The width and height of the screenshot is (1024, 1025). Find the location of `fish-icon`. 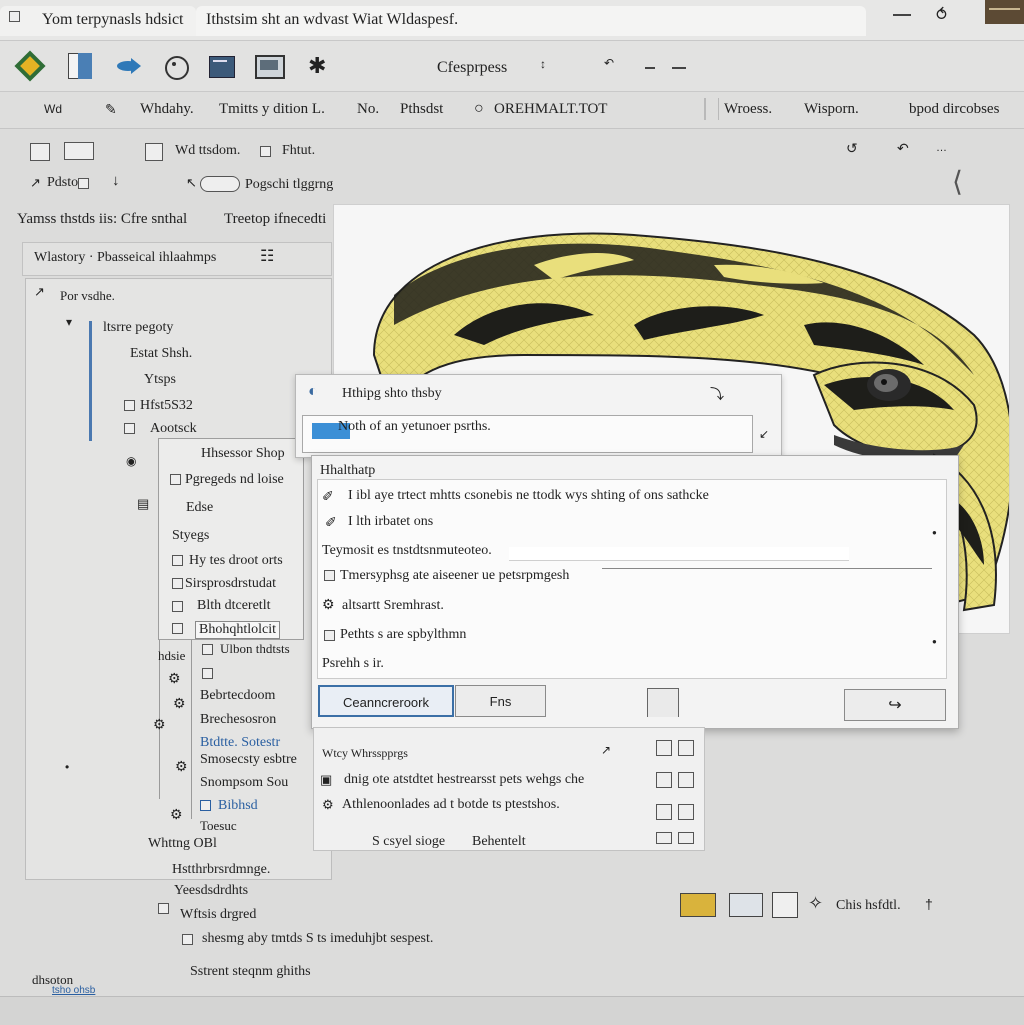

fish-icon is located at coordinates (129, 66).